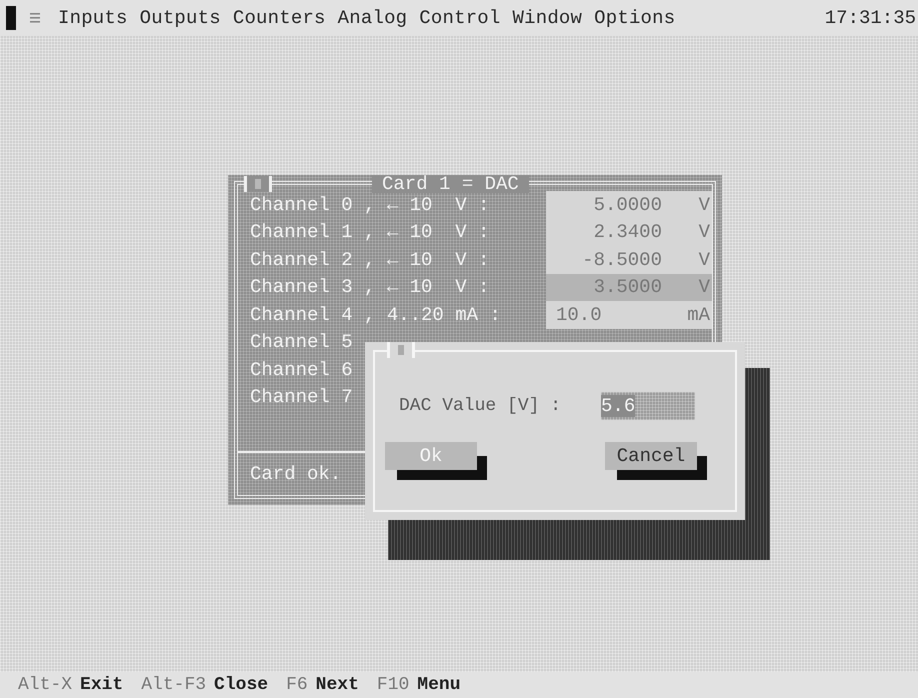  I want to click on shortcut-key: F6, so click(297, 685).